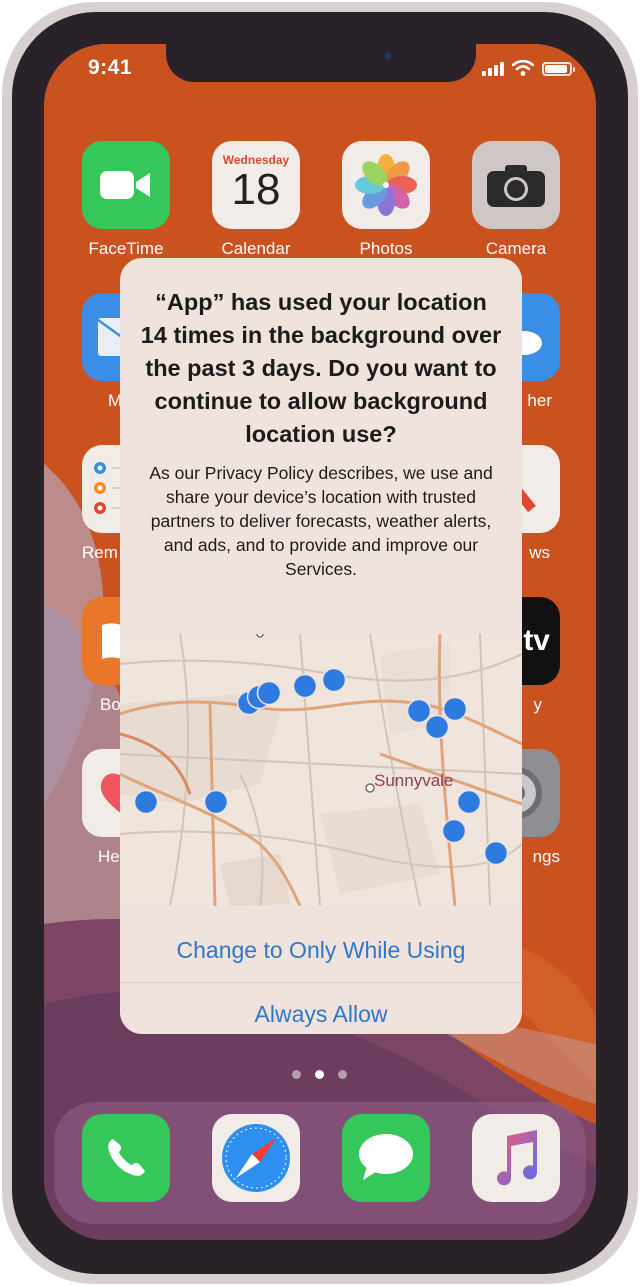  I want to click on phone-icon, so click(126, 1158).